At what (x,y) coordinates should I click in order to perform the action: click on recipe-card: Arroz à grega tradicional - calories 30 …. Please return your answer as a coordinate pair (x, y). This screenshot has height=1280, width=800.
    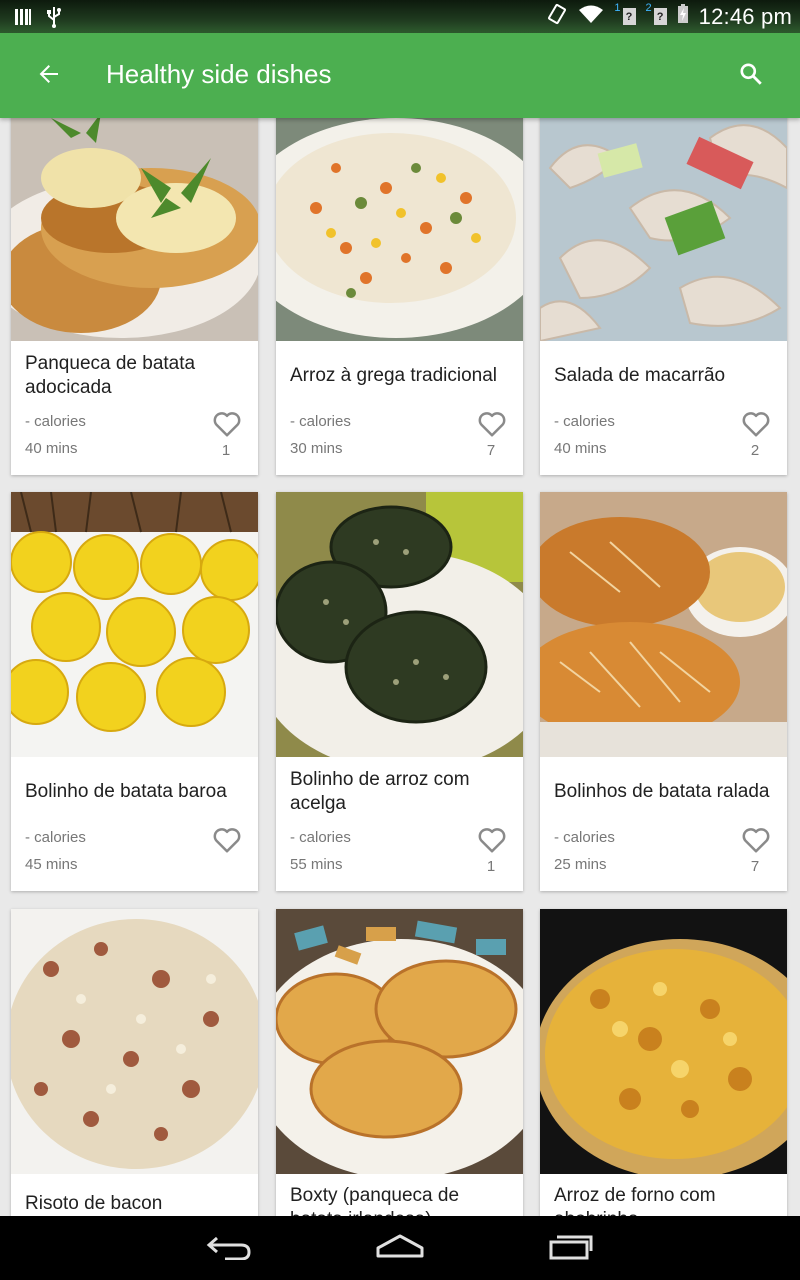
    Looking at the image, I should click on (399, 296).